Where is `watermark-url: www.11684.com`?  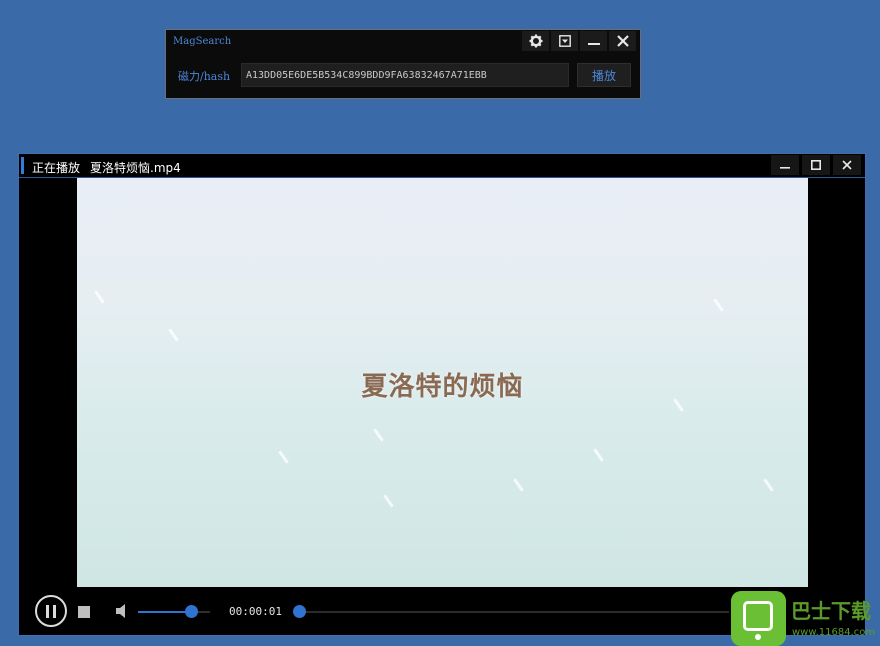
watermark-url: www.11684.com is located at coordinates (834, 632).